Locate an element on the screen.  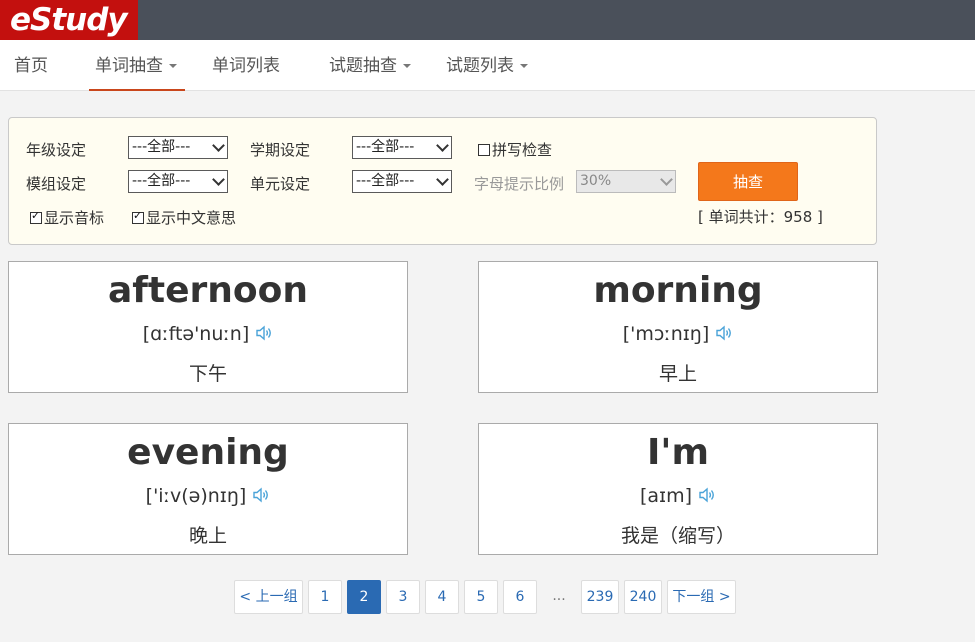
word-text: I'm is located at coordinates (678, 452).